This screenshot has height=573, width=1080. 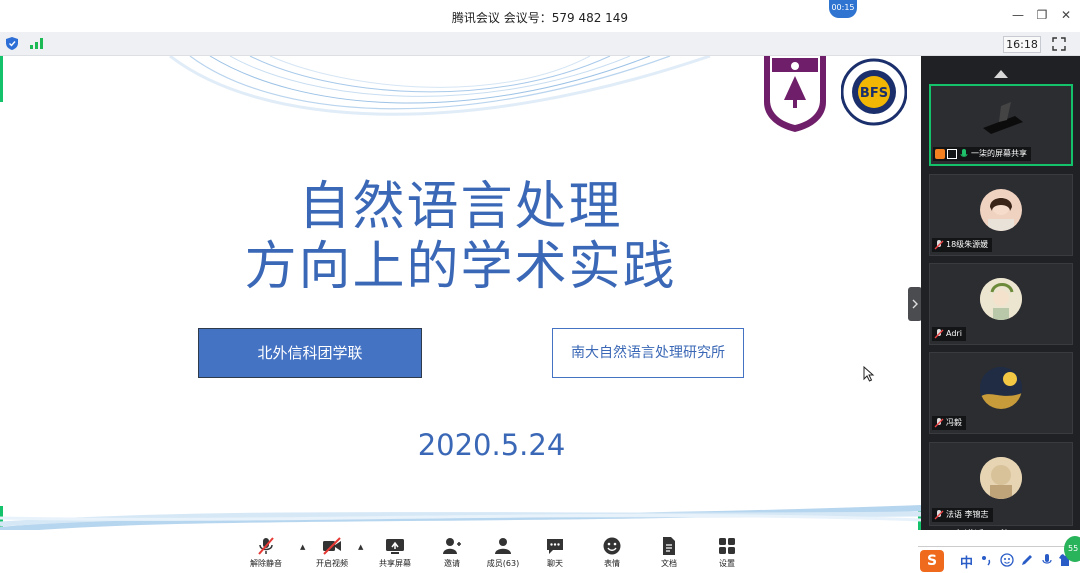 What do you see at coordinates (869, 374) in the screenshot?
I see `mouse-cursor-icon` at bounding box center [869, 374].